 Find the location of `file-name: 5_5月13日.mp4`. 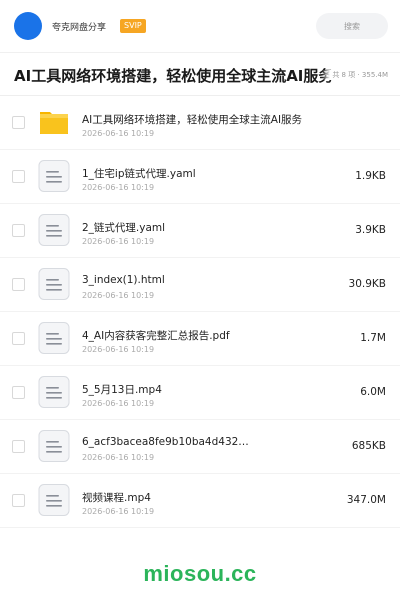

file-name: 5_5月13日.mp4 is located at coordinates (122, 389).